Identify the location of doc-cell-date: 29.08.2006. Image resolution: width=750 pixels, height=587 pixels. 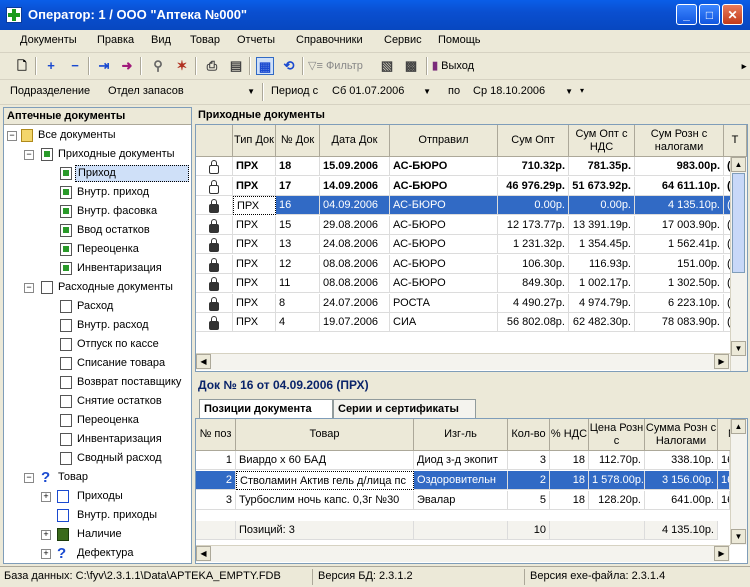
(355, 225).